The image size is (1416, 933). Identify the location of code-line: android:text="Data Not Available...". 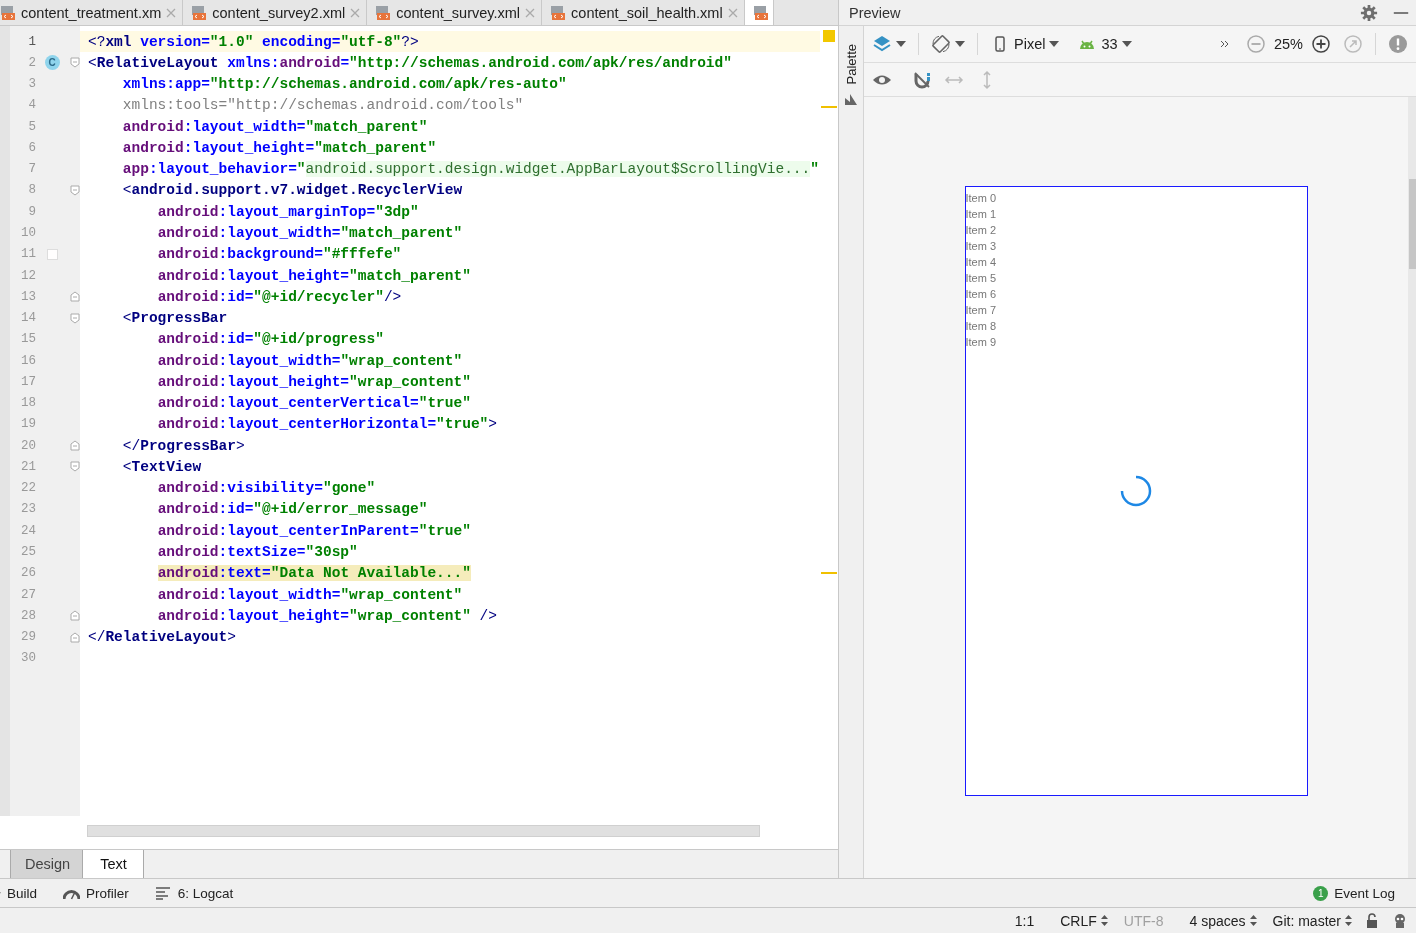
(313, 573).